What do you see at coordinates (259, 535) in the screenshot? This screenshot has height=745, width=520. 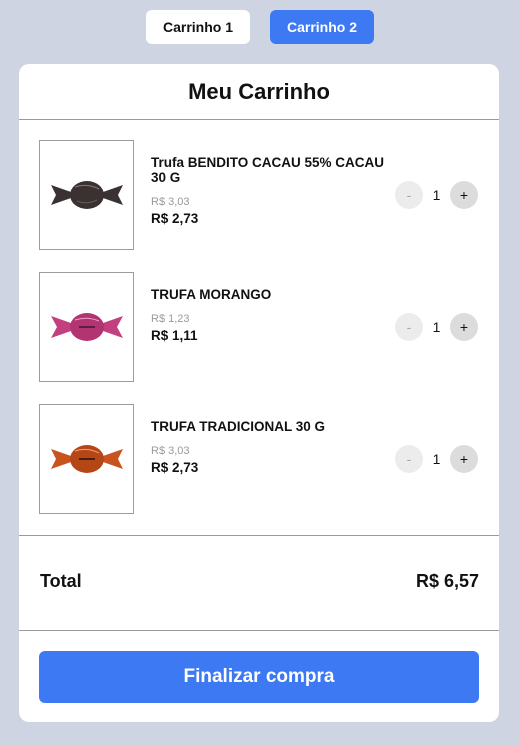 I see `total-divider` at bounding box center [259, 535].